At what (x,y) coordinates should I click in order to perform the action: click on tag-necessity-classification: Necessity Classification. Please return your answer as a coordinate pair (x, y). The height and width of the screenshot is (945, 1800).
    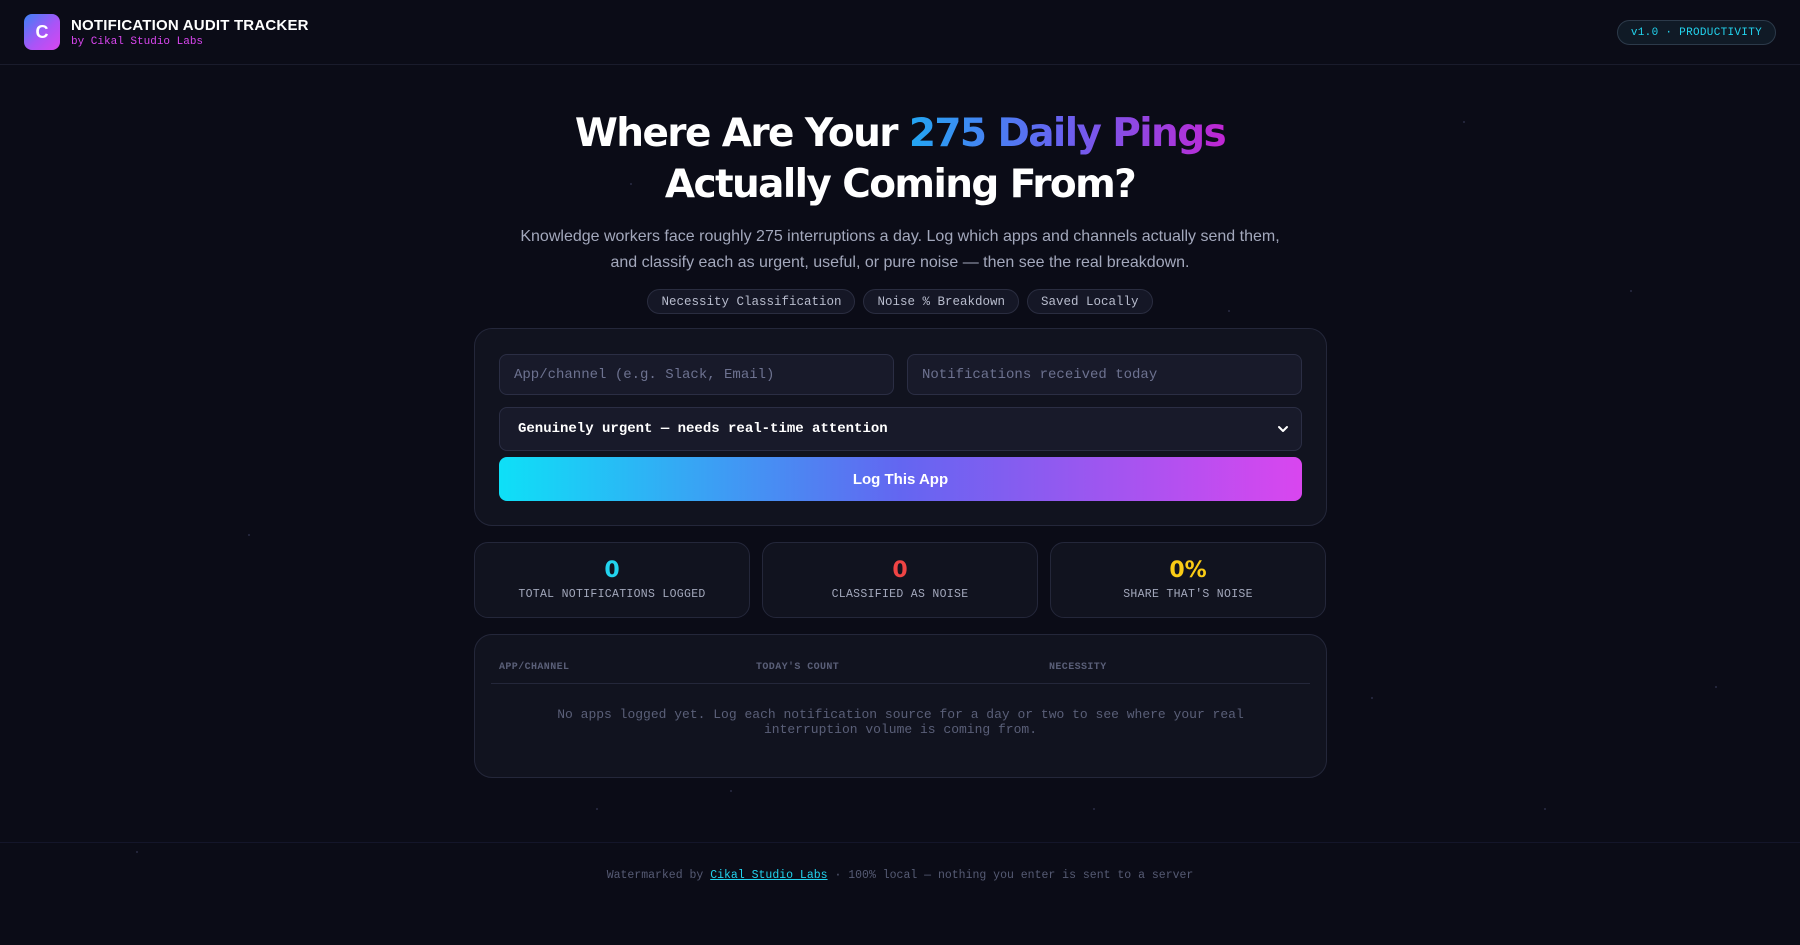
    Looking at the image, I should click on (751, 301).